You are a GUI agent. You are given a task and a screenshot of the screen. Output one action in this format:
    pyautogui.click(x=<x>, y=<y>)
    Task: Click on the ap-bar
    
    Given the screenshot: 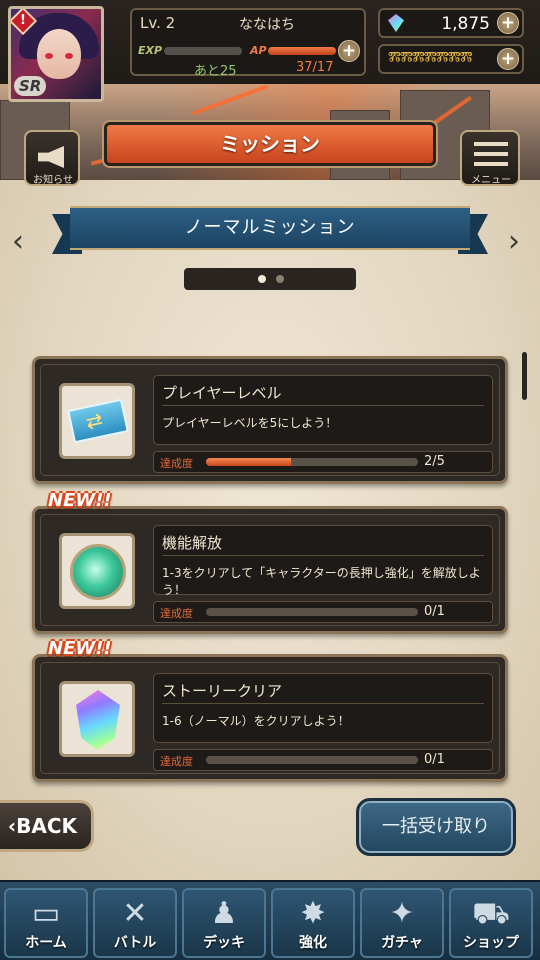 What is the action you would take?
    pyautogui.click(x=302, y=51)
    